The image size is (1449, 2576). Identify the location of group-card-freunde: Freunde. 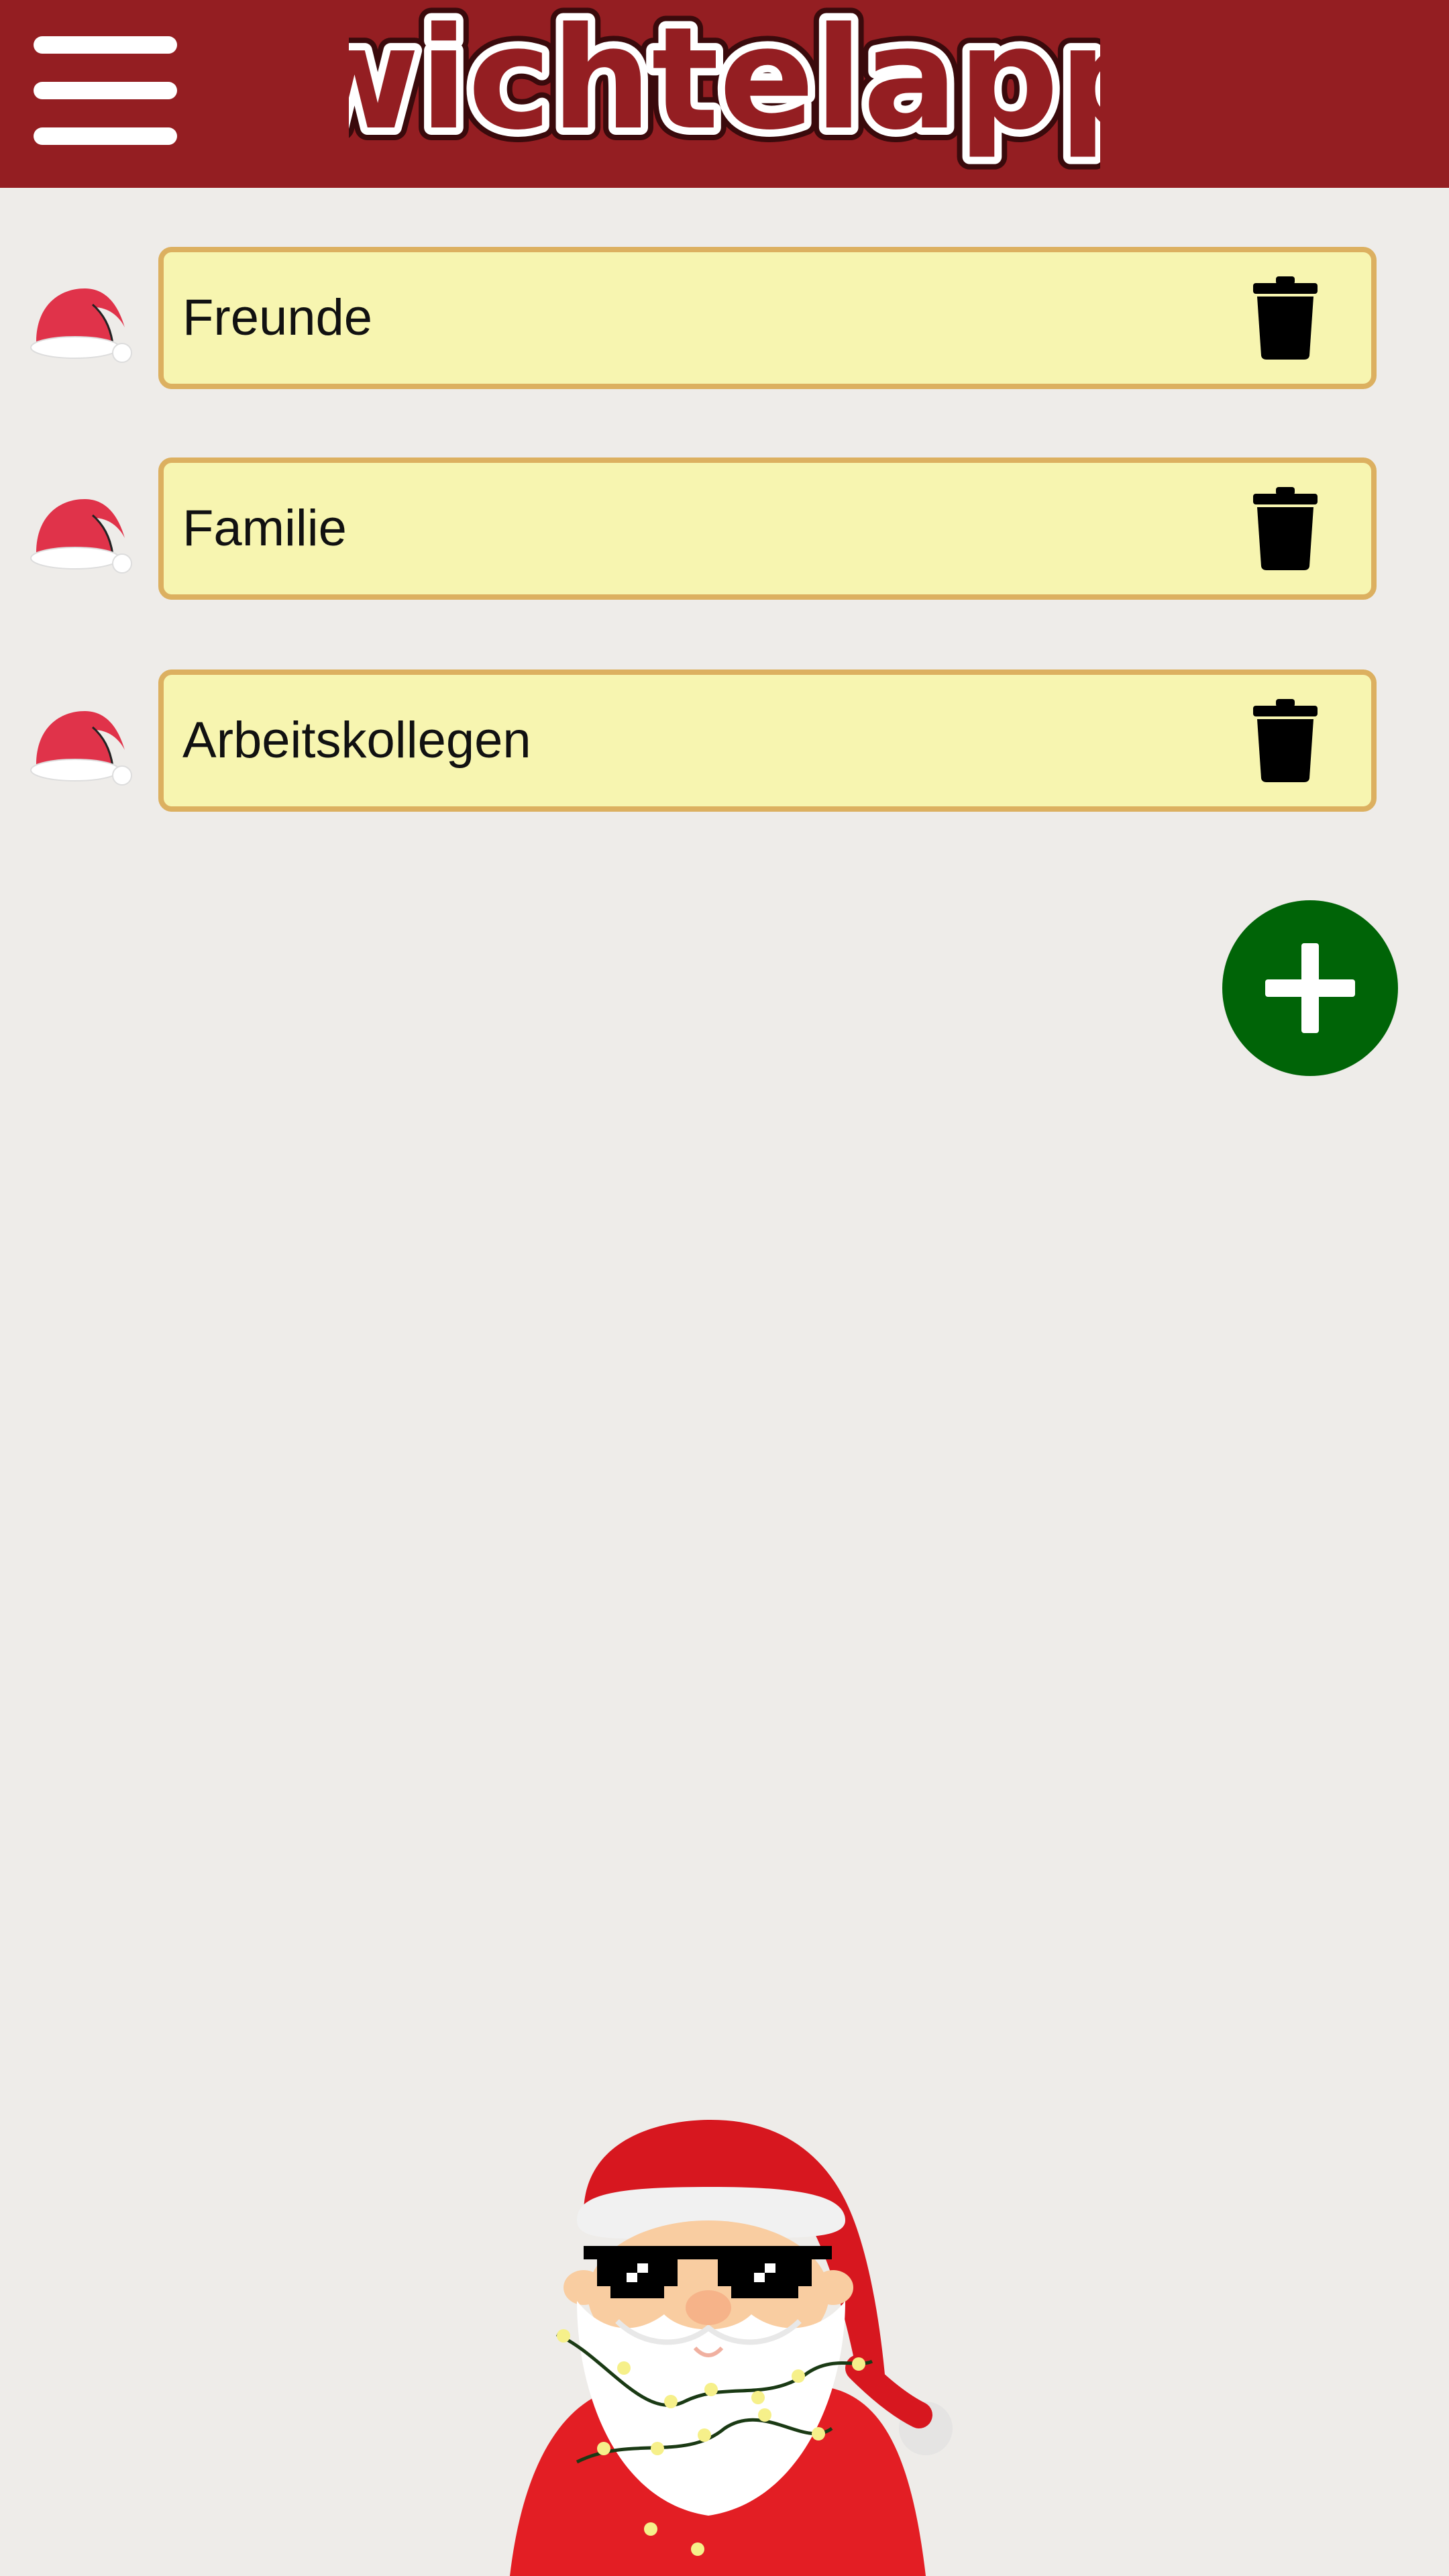
(767, 318).